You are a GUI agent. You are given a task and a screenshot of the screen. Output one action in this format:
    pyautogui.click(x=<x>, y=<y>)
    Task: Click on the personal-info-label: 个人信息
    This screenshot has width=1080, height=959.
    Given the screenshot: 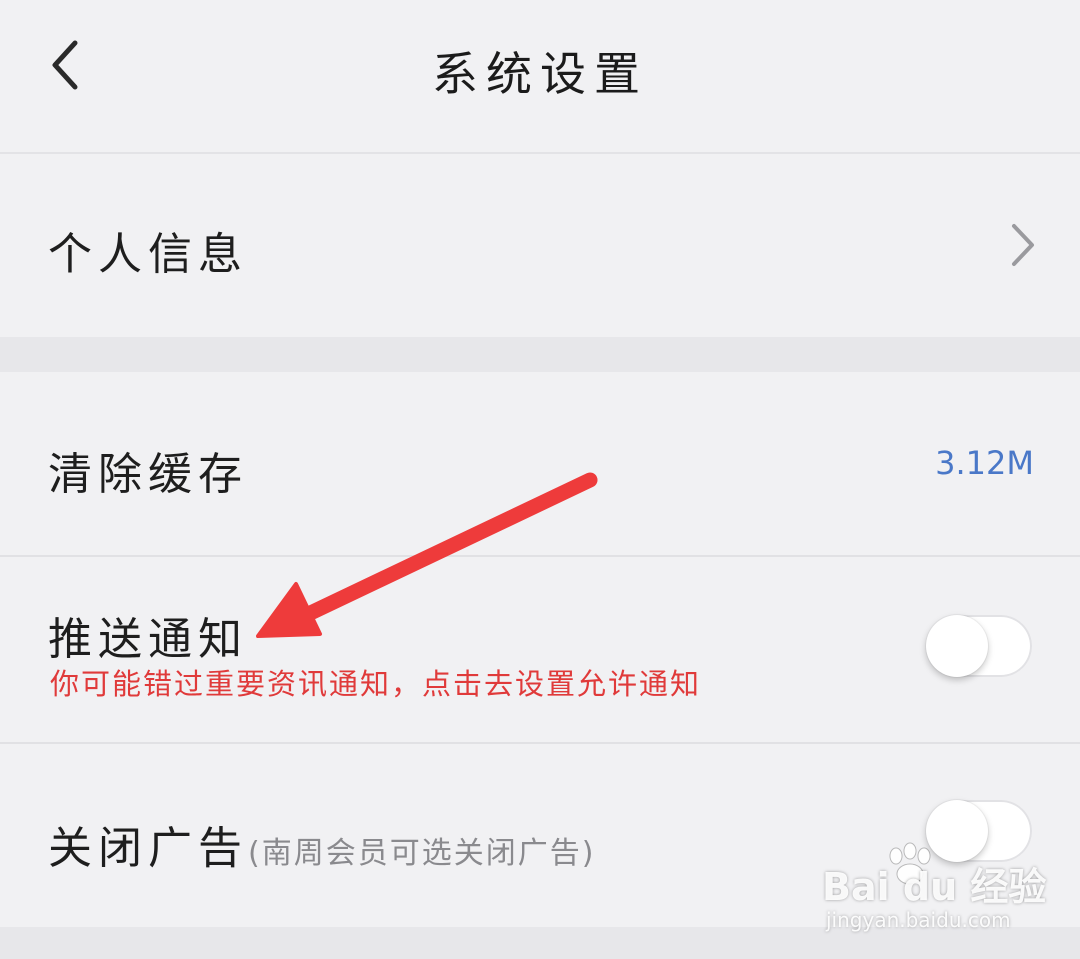 What is the action you would take?
    pyautogui.click(x=148, y=254)
    